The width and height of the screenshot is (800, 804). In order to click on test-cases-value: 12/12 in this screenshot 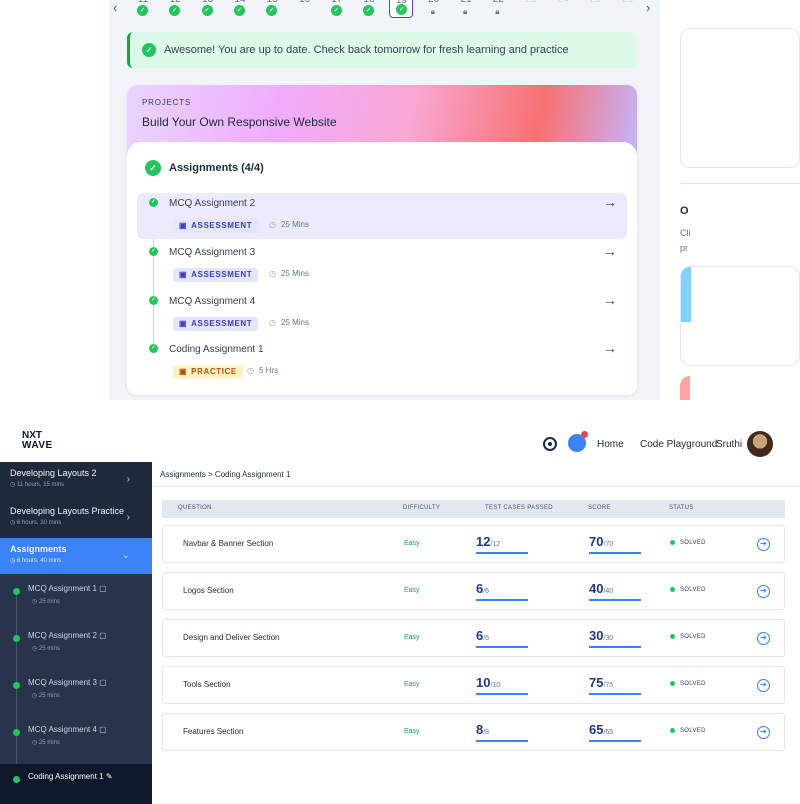, I will do `click(488, 542)`.